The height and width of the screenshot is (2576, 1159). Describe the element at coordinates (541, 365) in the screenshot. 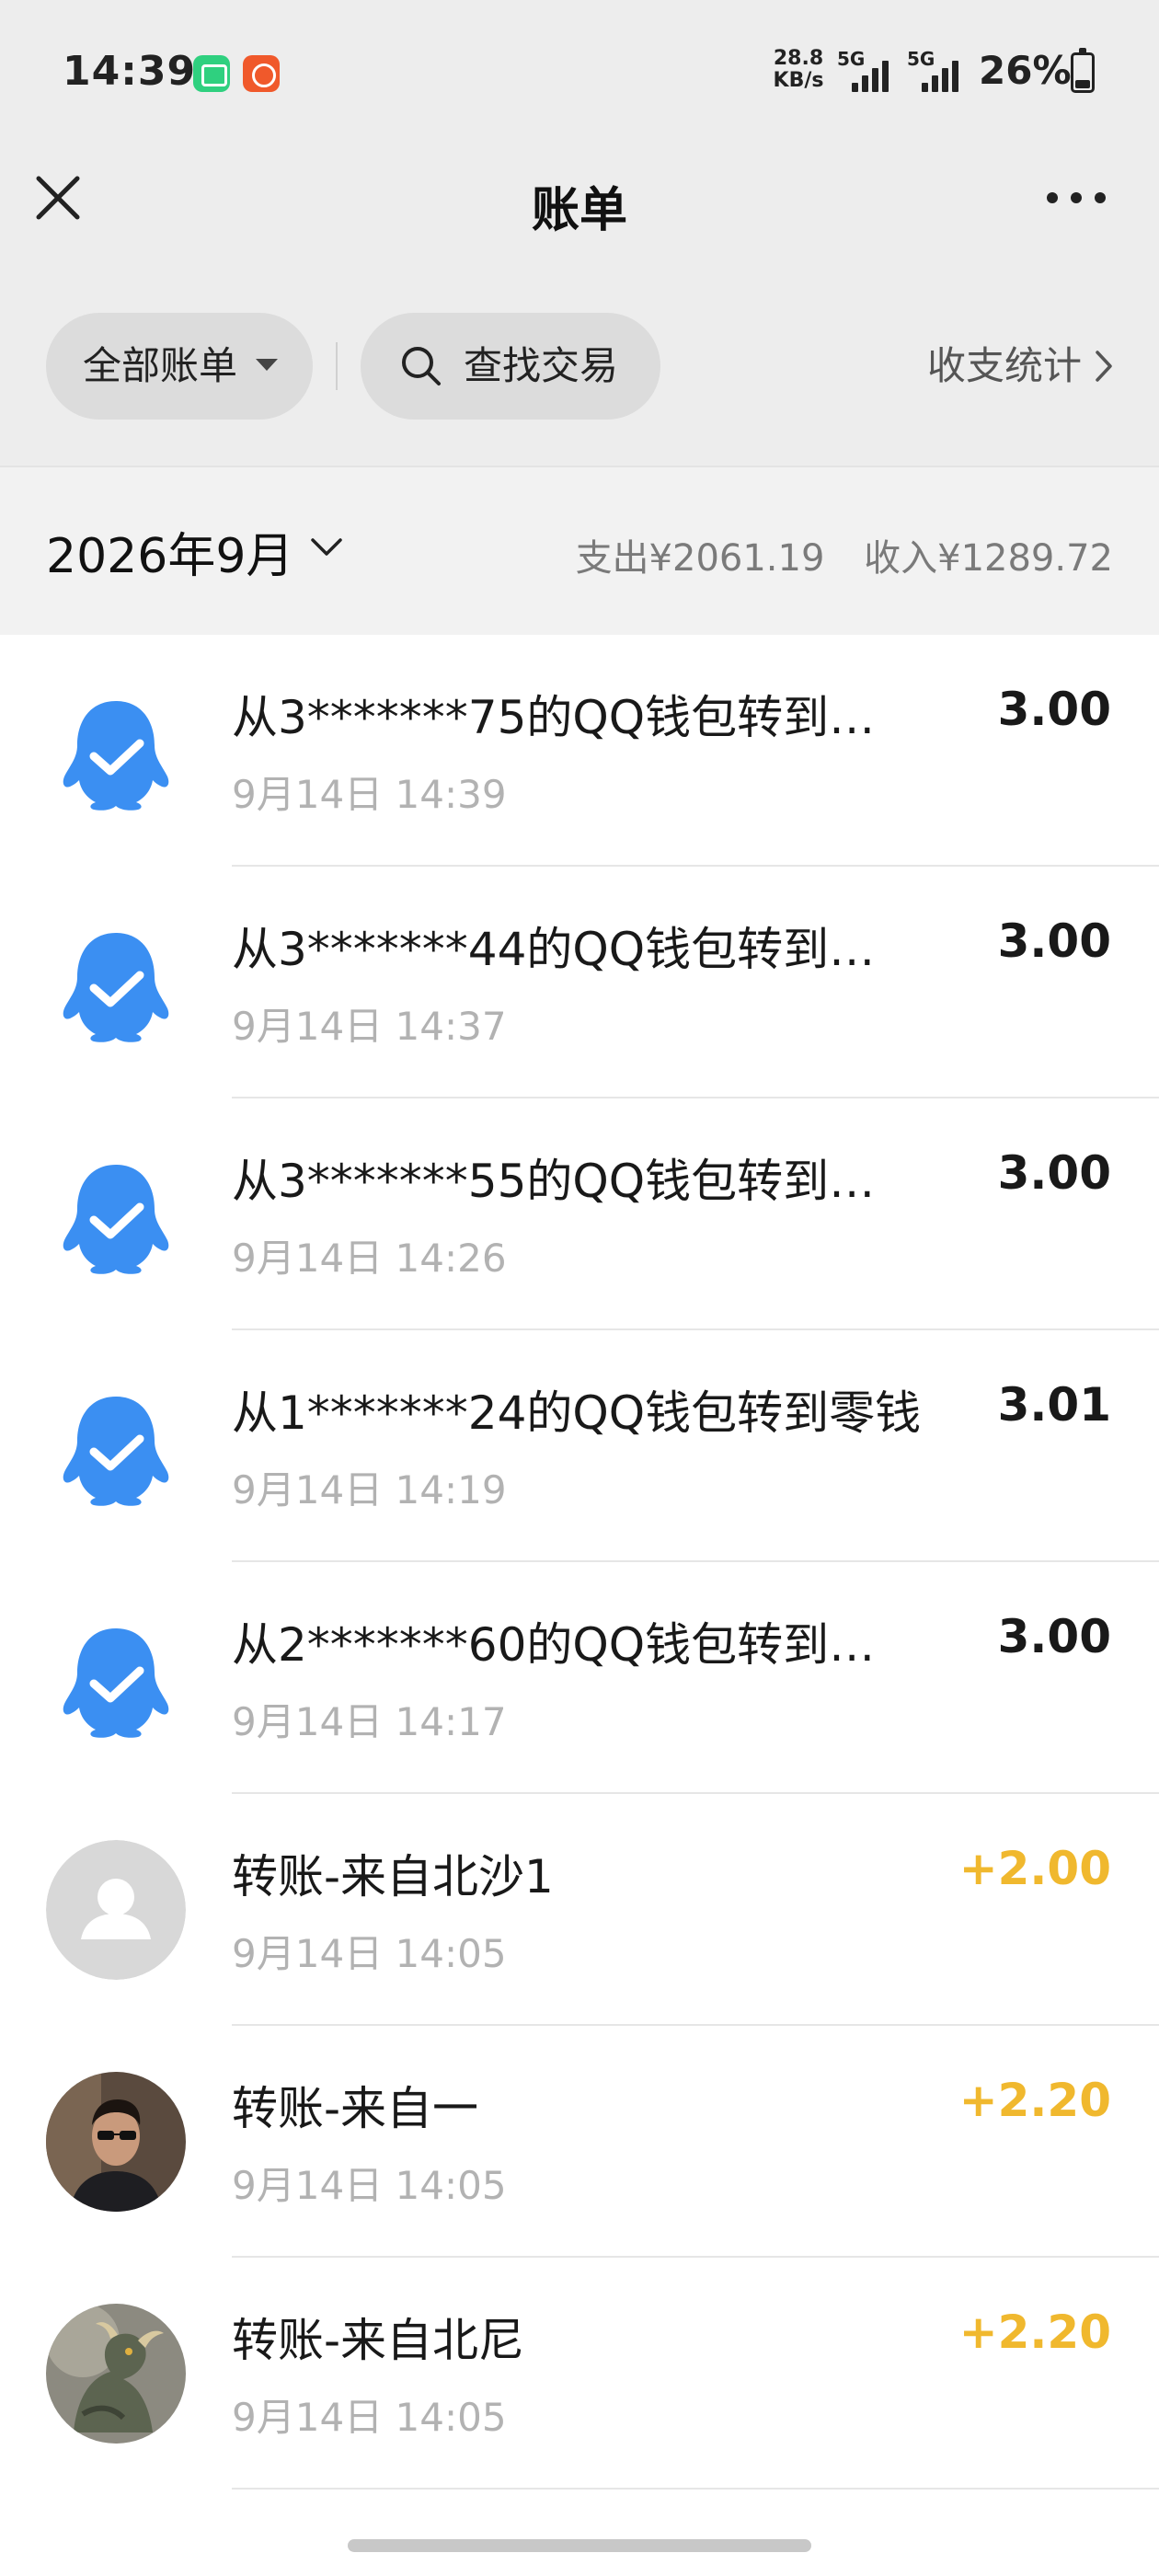

I see `search-label: 查找交易` at that location.